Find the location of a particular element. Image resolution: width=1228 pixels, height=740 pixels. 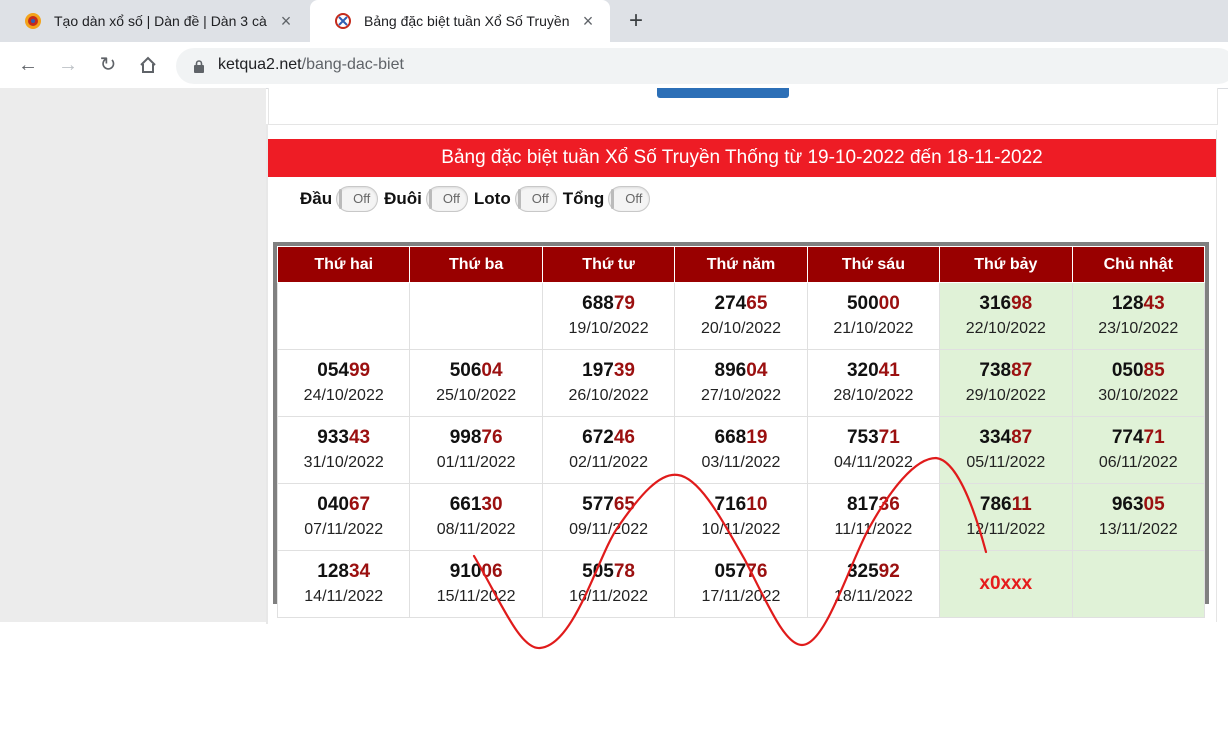

number-head: 500 is located at coordinates (862, 303).